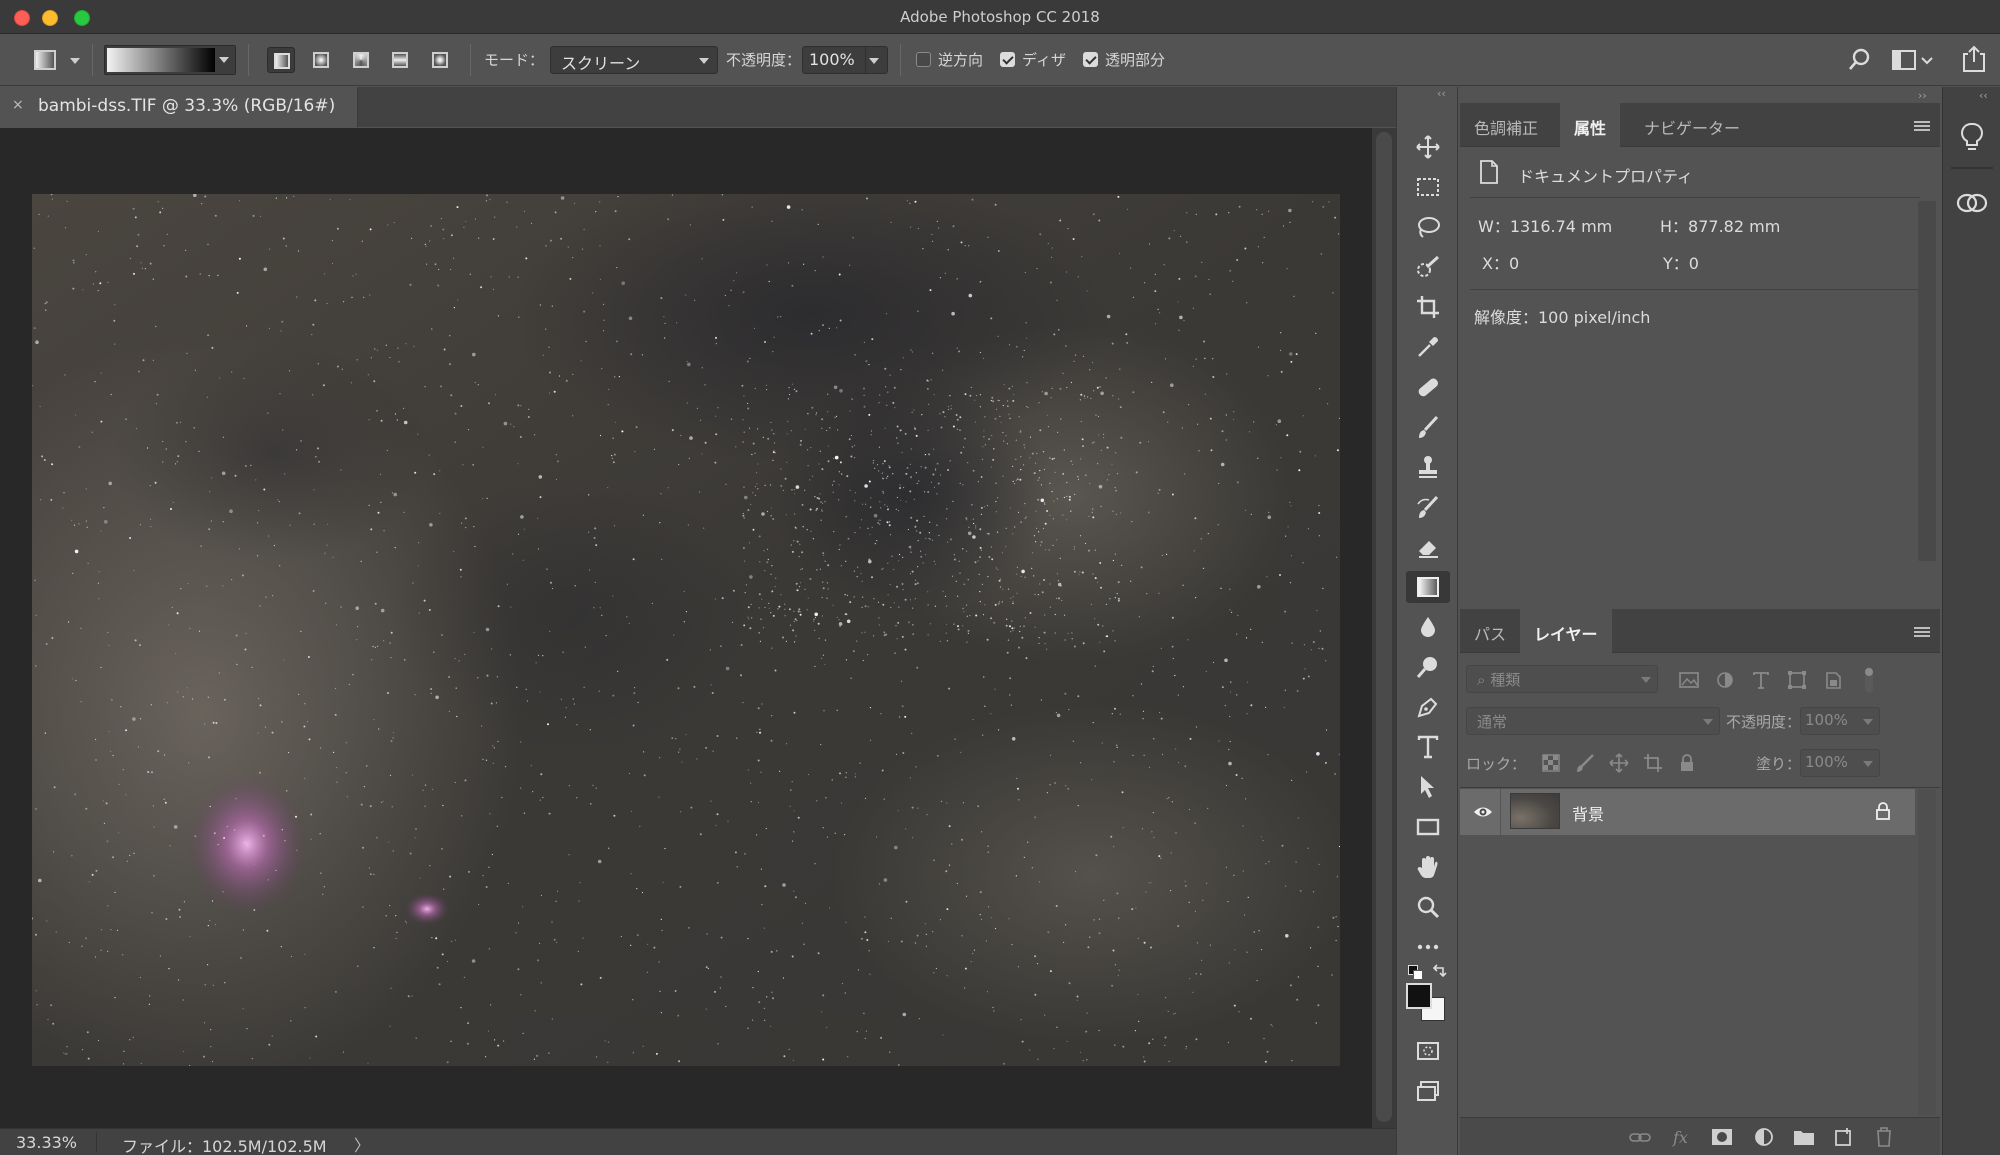  What do you see at coordinates (1826, 762) in the screenshot?
I see `fill-value: 100%` at bounding box center [1826, 762].